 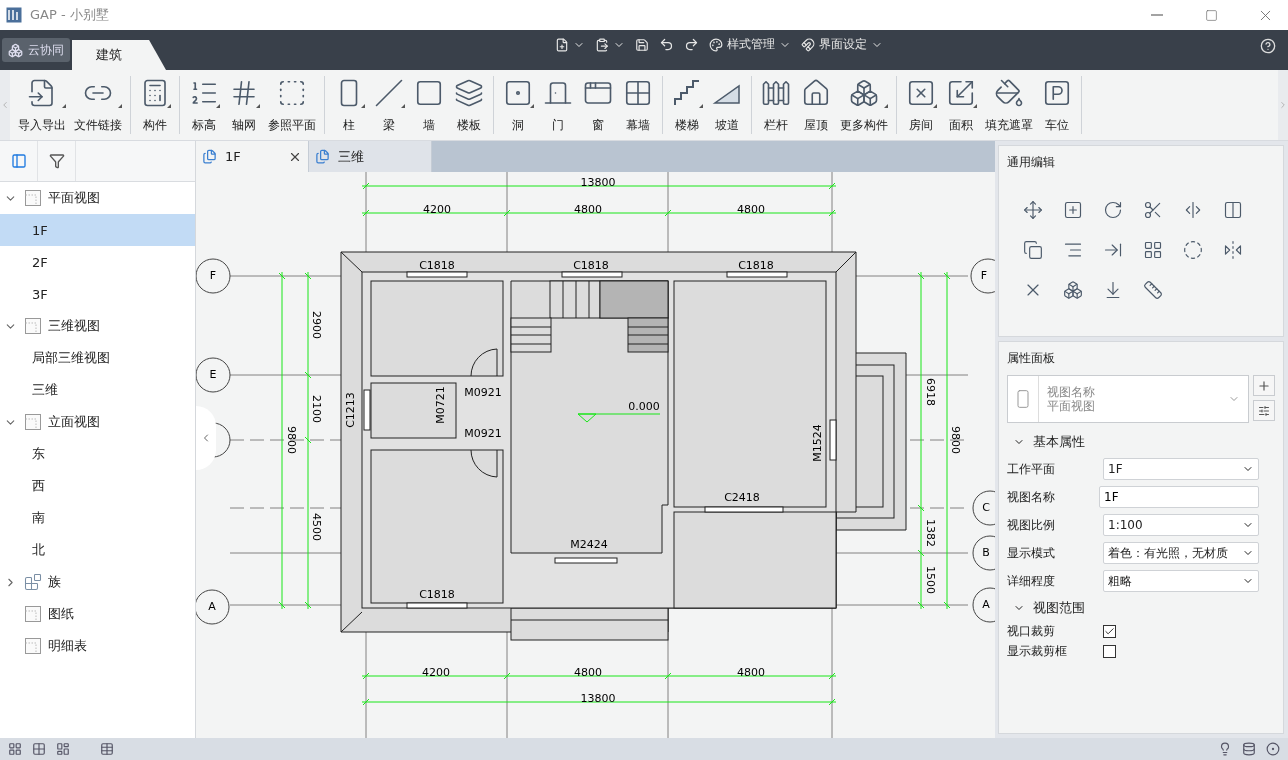 What do you see at coordinates (97, 294) in the screenshot?
I see `tree-item: 3F` at bounding box center [97, 294].